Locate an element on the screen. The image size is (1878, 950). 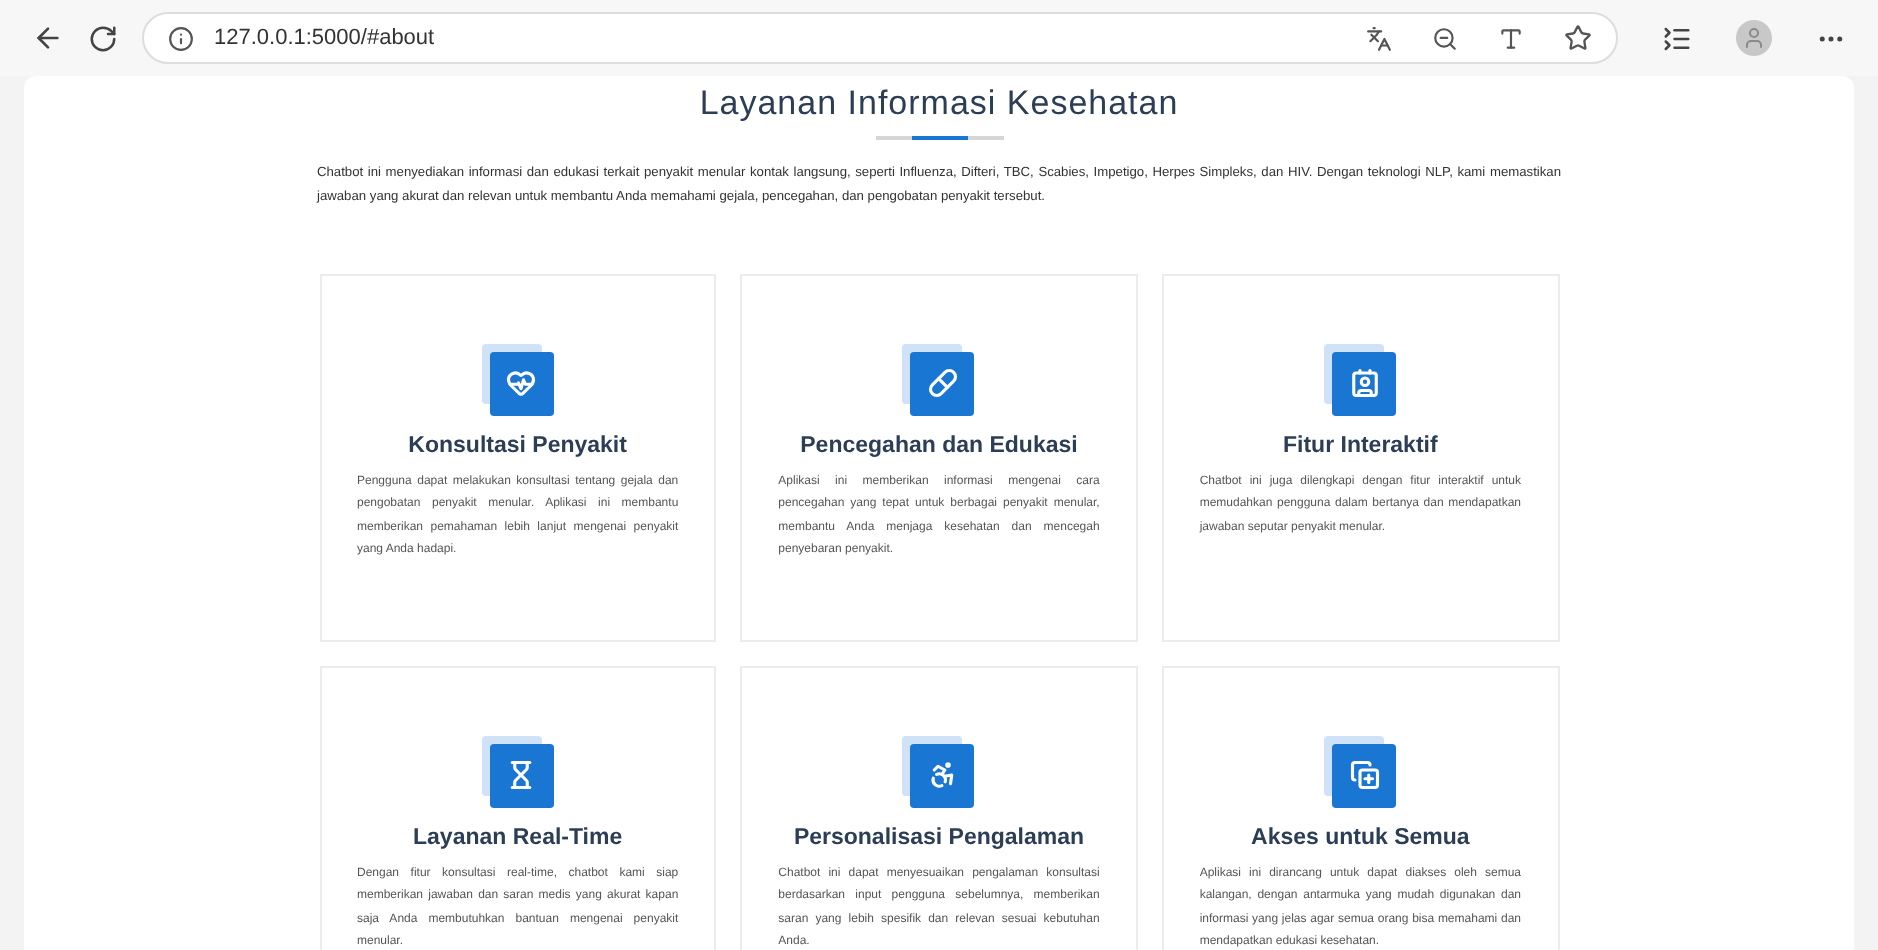
hourglass-icon is located at coordinates (517, 771).